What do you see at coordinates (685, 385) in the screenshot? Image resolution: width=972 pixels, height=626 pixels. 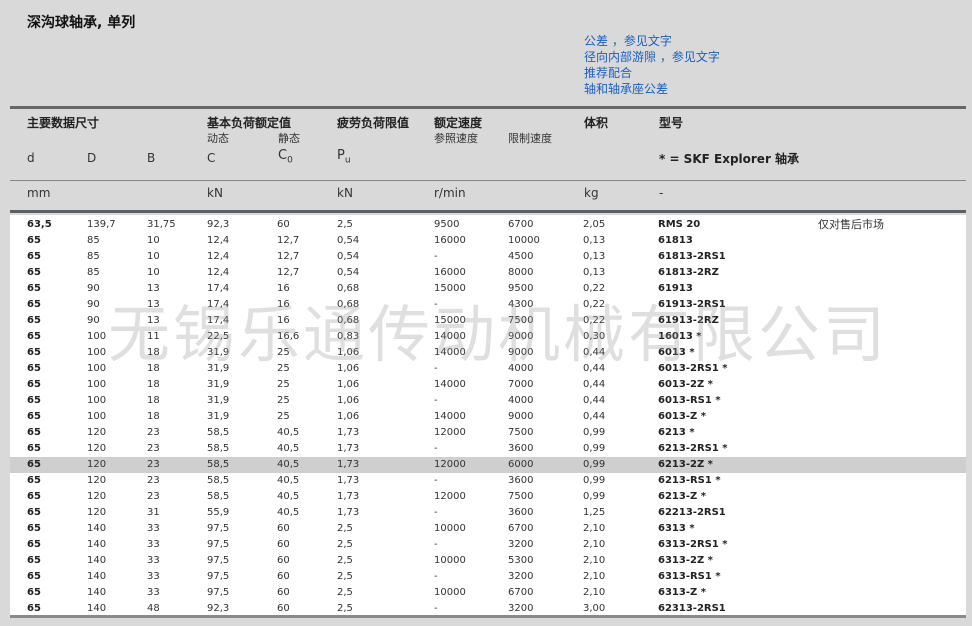 I see `cell-designation: 6013-2Z *` at bounding box center [685, 385].